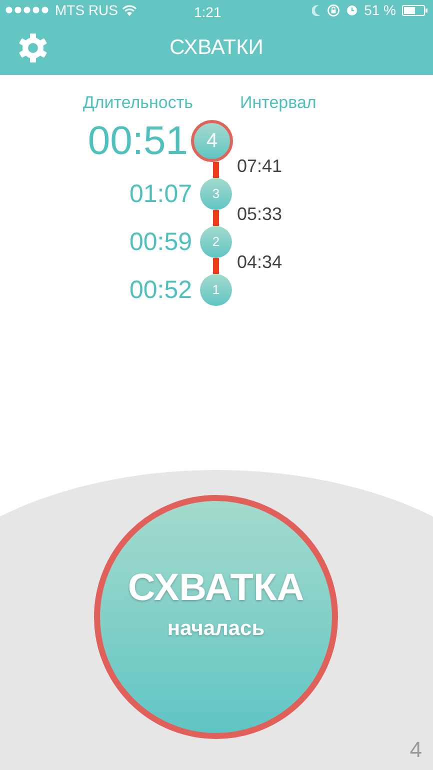 The height and width of the screenshot is (770, 433). What do you see at coordinates (160, 242) in the screenshot?
I see `contraction-duration: 00:59` at bounding box center [160, 242].